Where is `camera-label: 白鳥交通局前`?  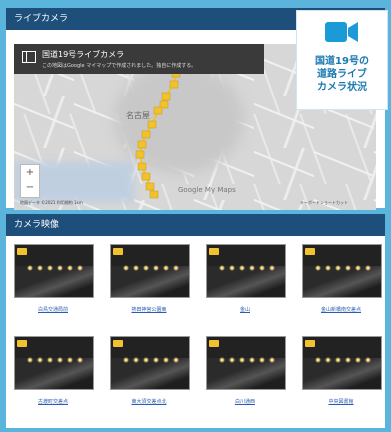
camera-label: 白鳥交通局前 is located at coordinates (53, 309).